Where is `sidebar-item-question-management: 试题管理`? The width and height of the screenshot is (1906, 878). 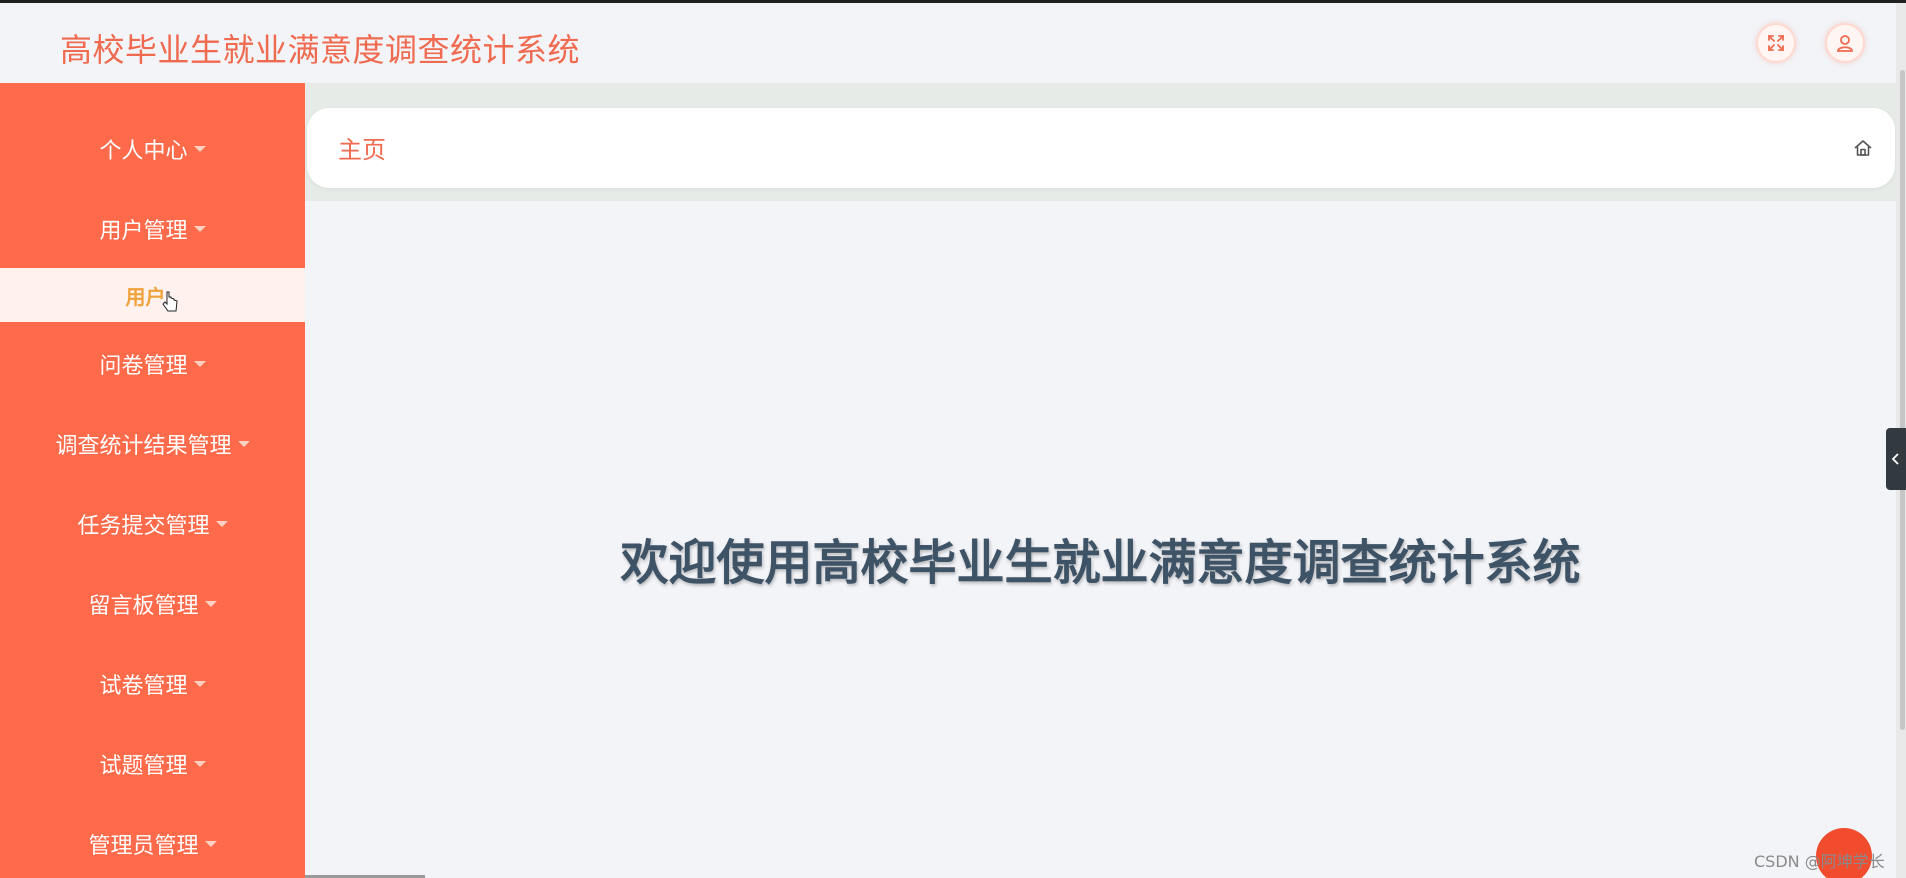
sidebar-item-question-management: 试题管理 is located at coordinates (152, 764).